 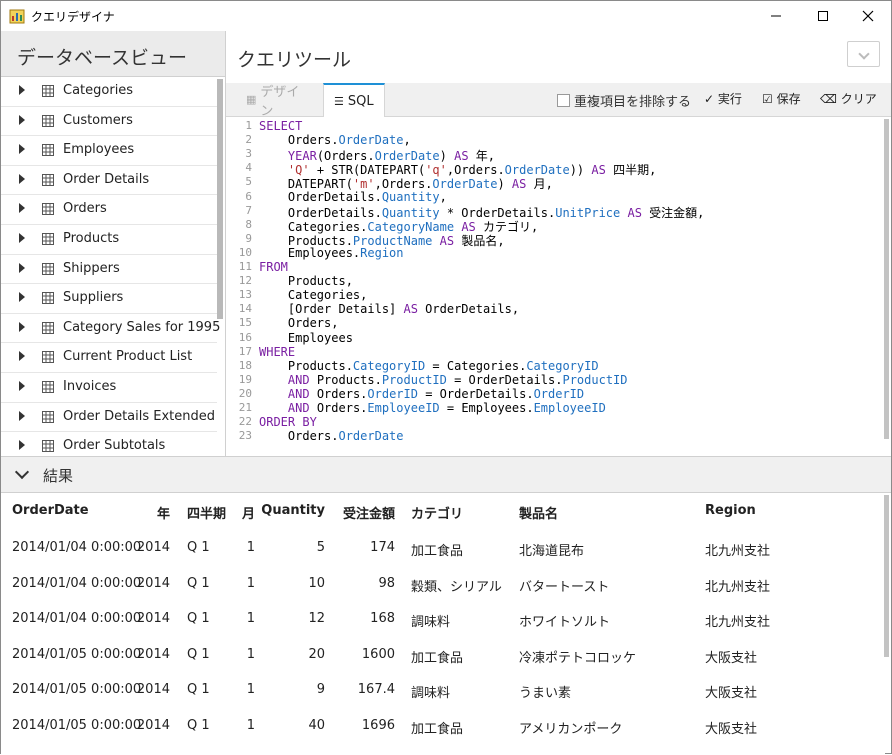 What do you see at coordinates (293, 510) in the screenshot?
I see `column-header: Quantity` at bounding box center [293, 510].